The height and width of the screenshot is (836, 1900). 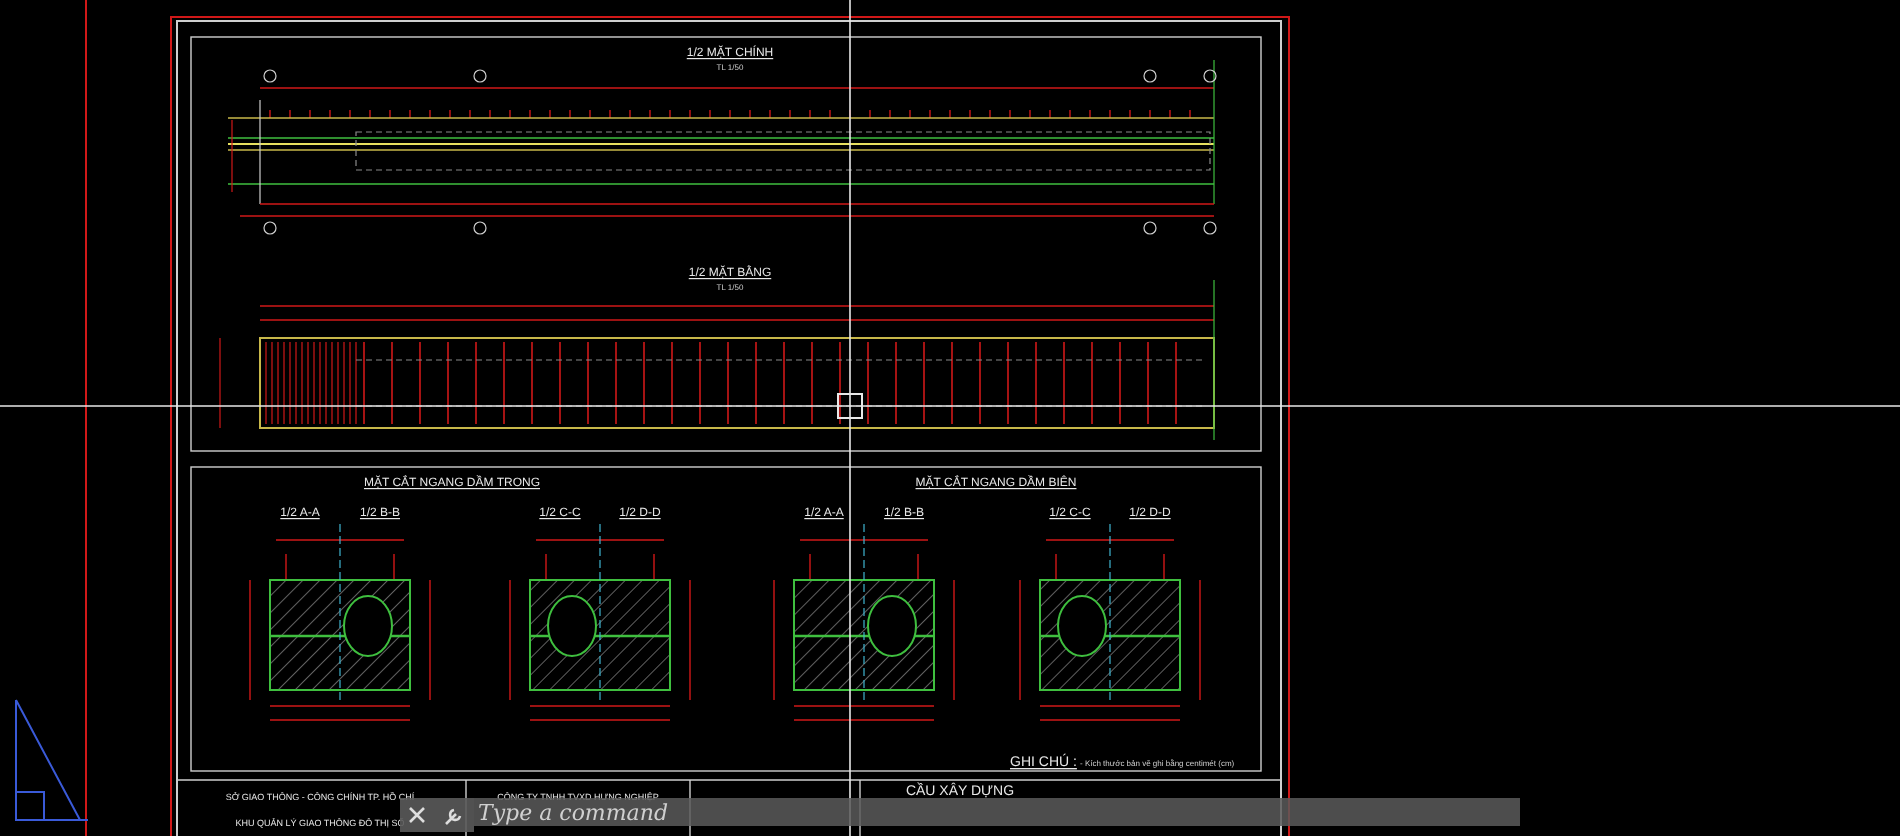 I want to click on wrench-icon, so click(x=454, y=815).